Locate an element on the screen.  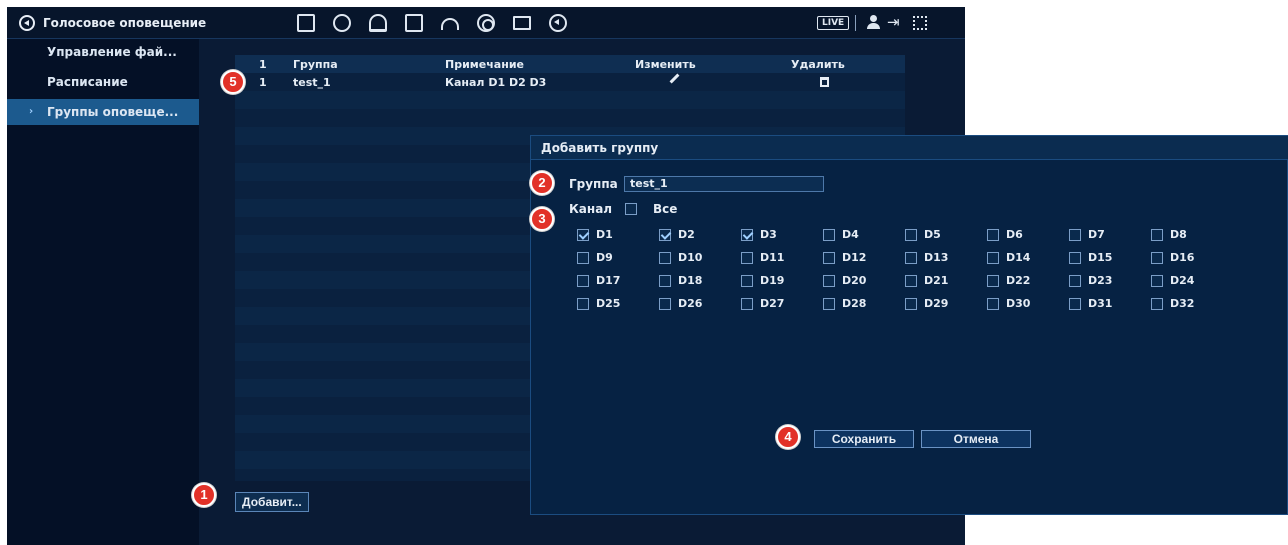
callout-marker: 2 is located at coordinates (542, 183).